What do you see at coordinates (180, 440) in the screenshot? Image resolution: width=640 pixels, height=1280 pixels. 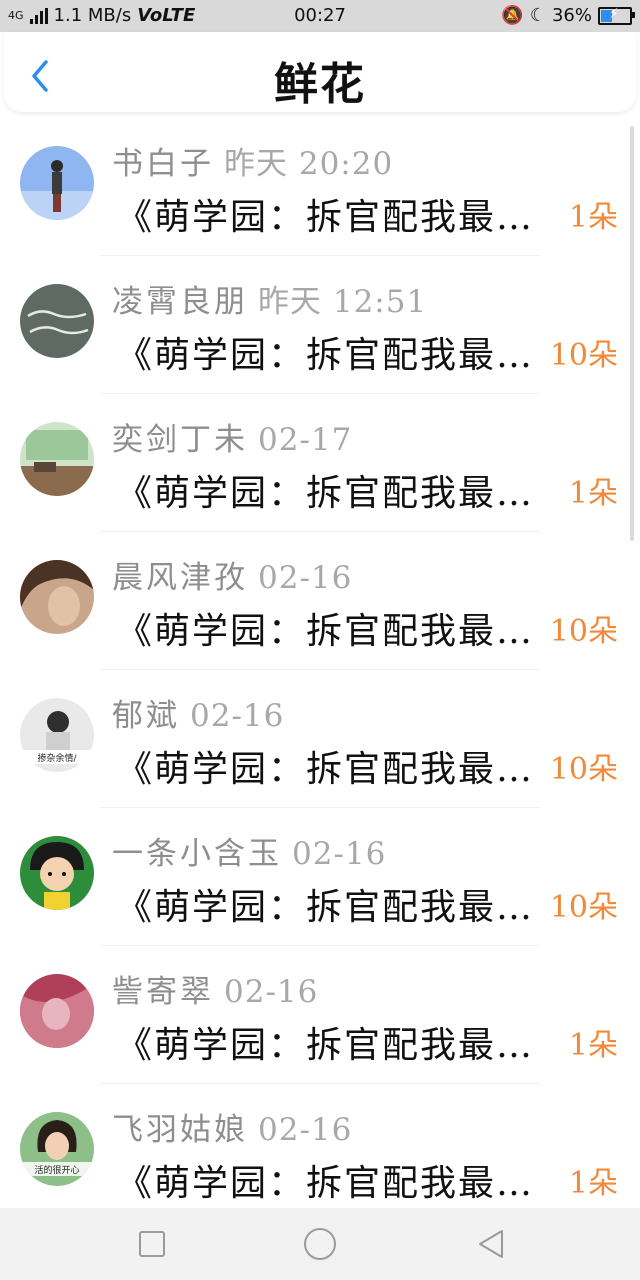 I see `sender-name: 奕剑丁未` at bounding box center [180, 440].